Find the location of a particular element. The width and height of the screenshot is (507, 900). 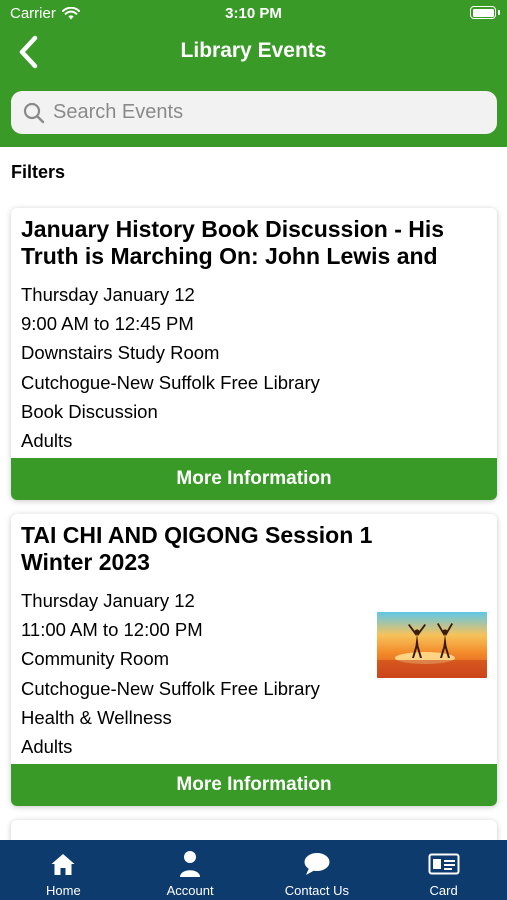

chat-bubble-icon is located at coordinates (317, 864).